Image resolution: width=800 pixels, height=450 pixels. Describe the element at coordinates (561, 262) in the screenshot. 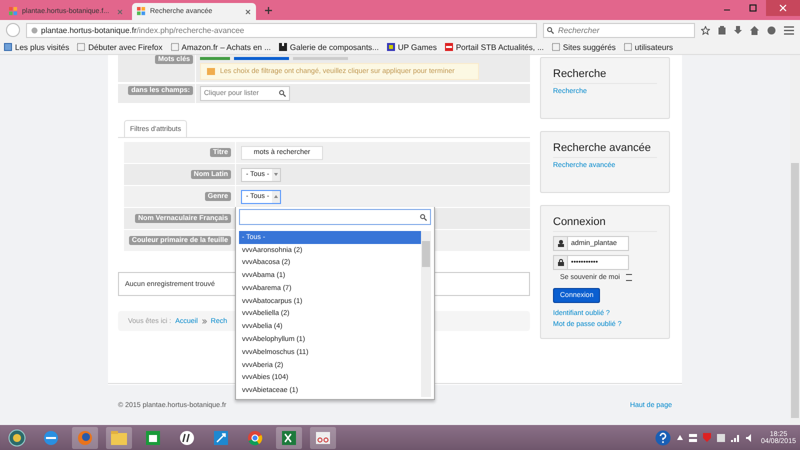

I see `lock-icon` at that location.